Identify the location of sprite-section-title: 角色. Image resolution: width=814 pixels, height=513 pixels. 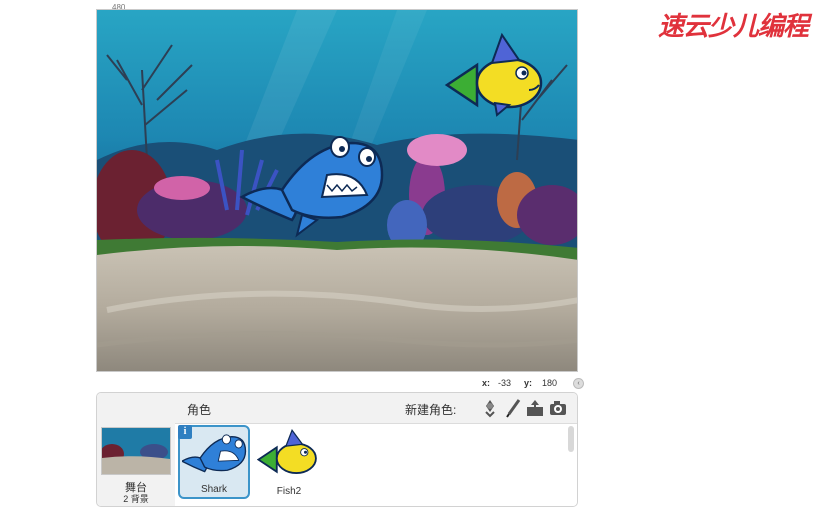
(199, 410).